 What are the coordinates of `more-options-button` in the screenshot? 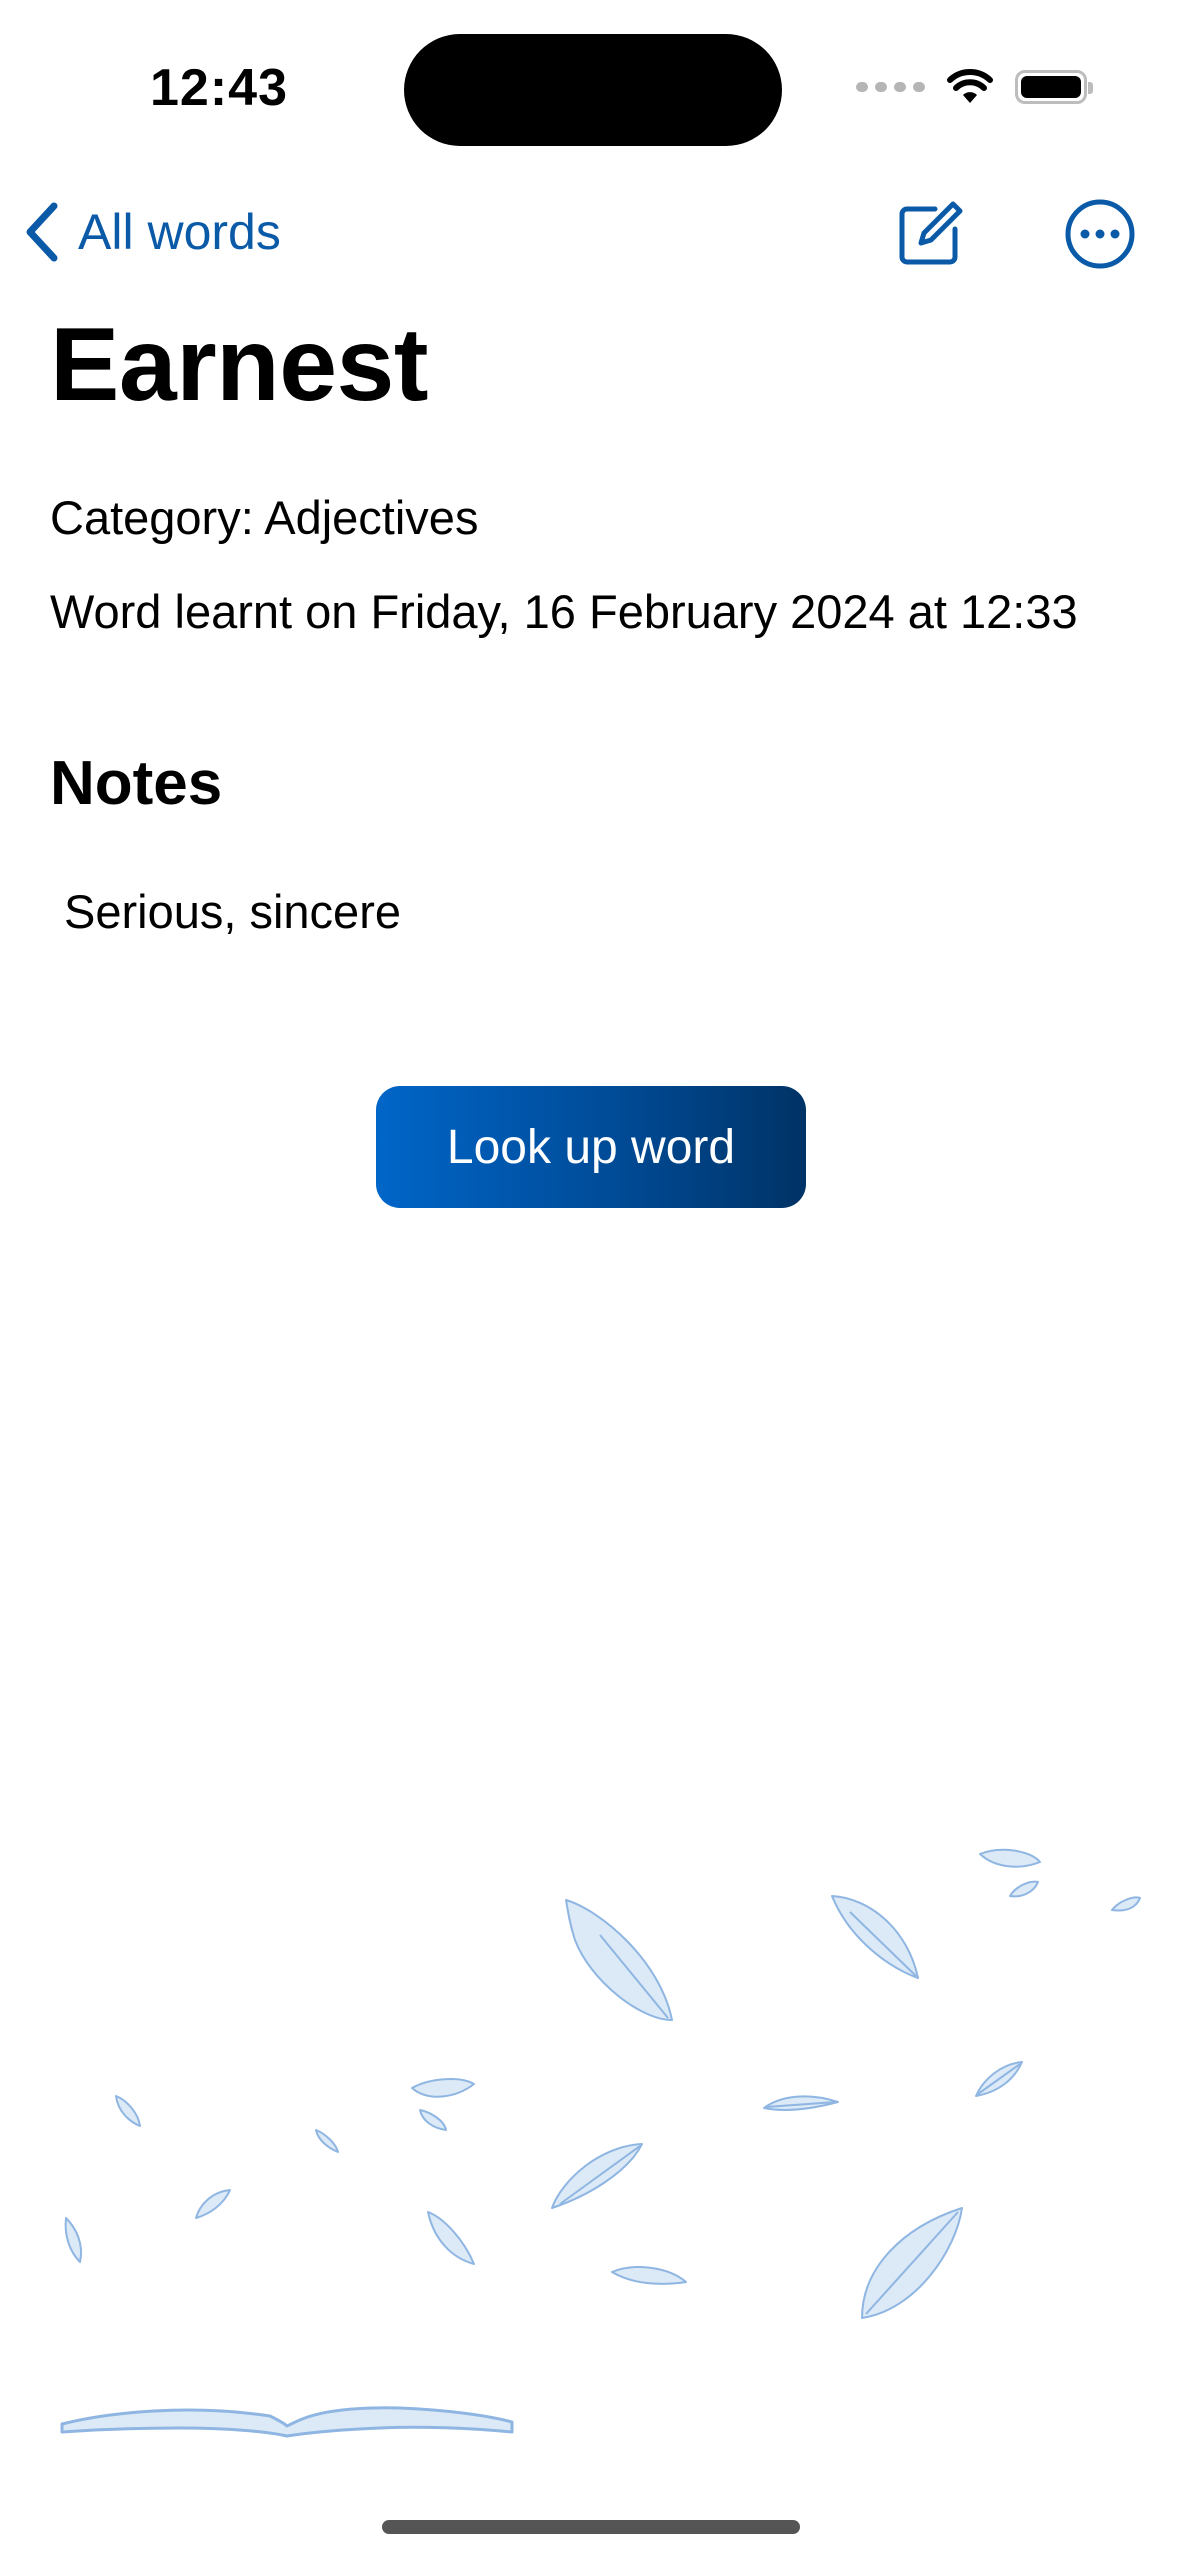 It's located at (1100, 234).